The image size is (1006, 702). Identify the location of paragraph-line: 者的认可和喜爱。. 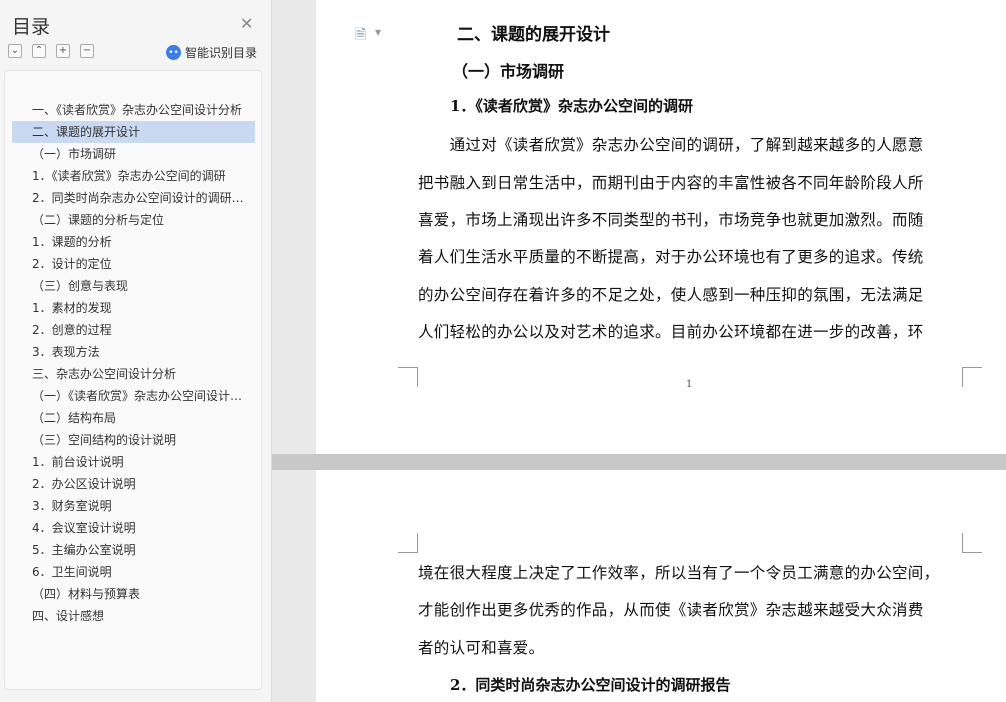
(690, 647).